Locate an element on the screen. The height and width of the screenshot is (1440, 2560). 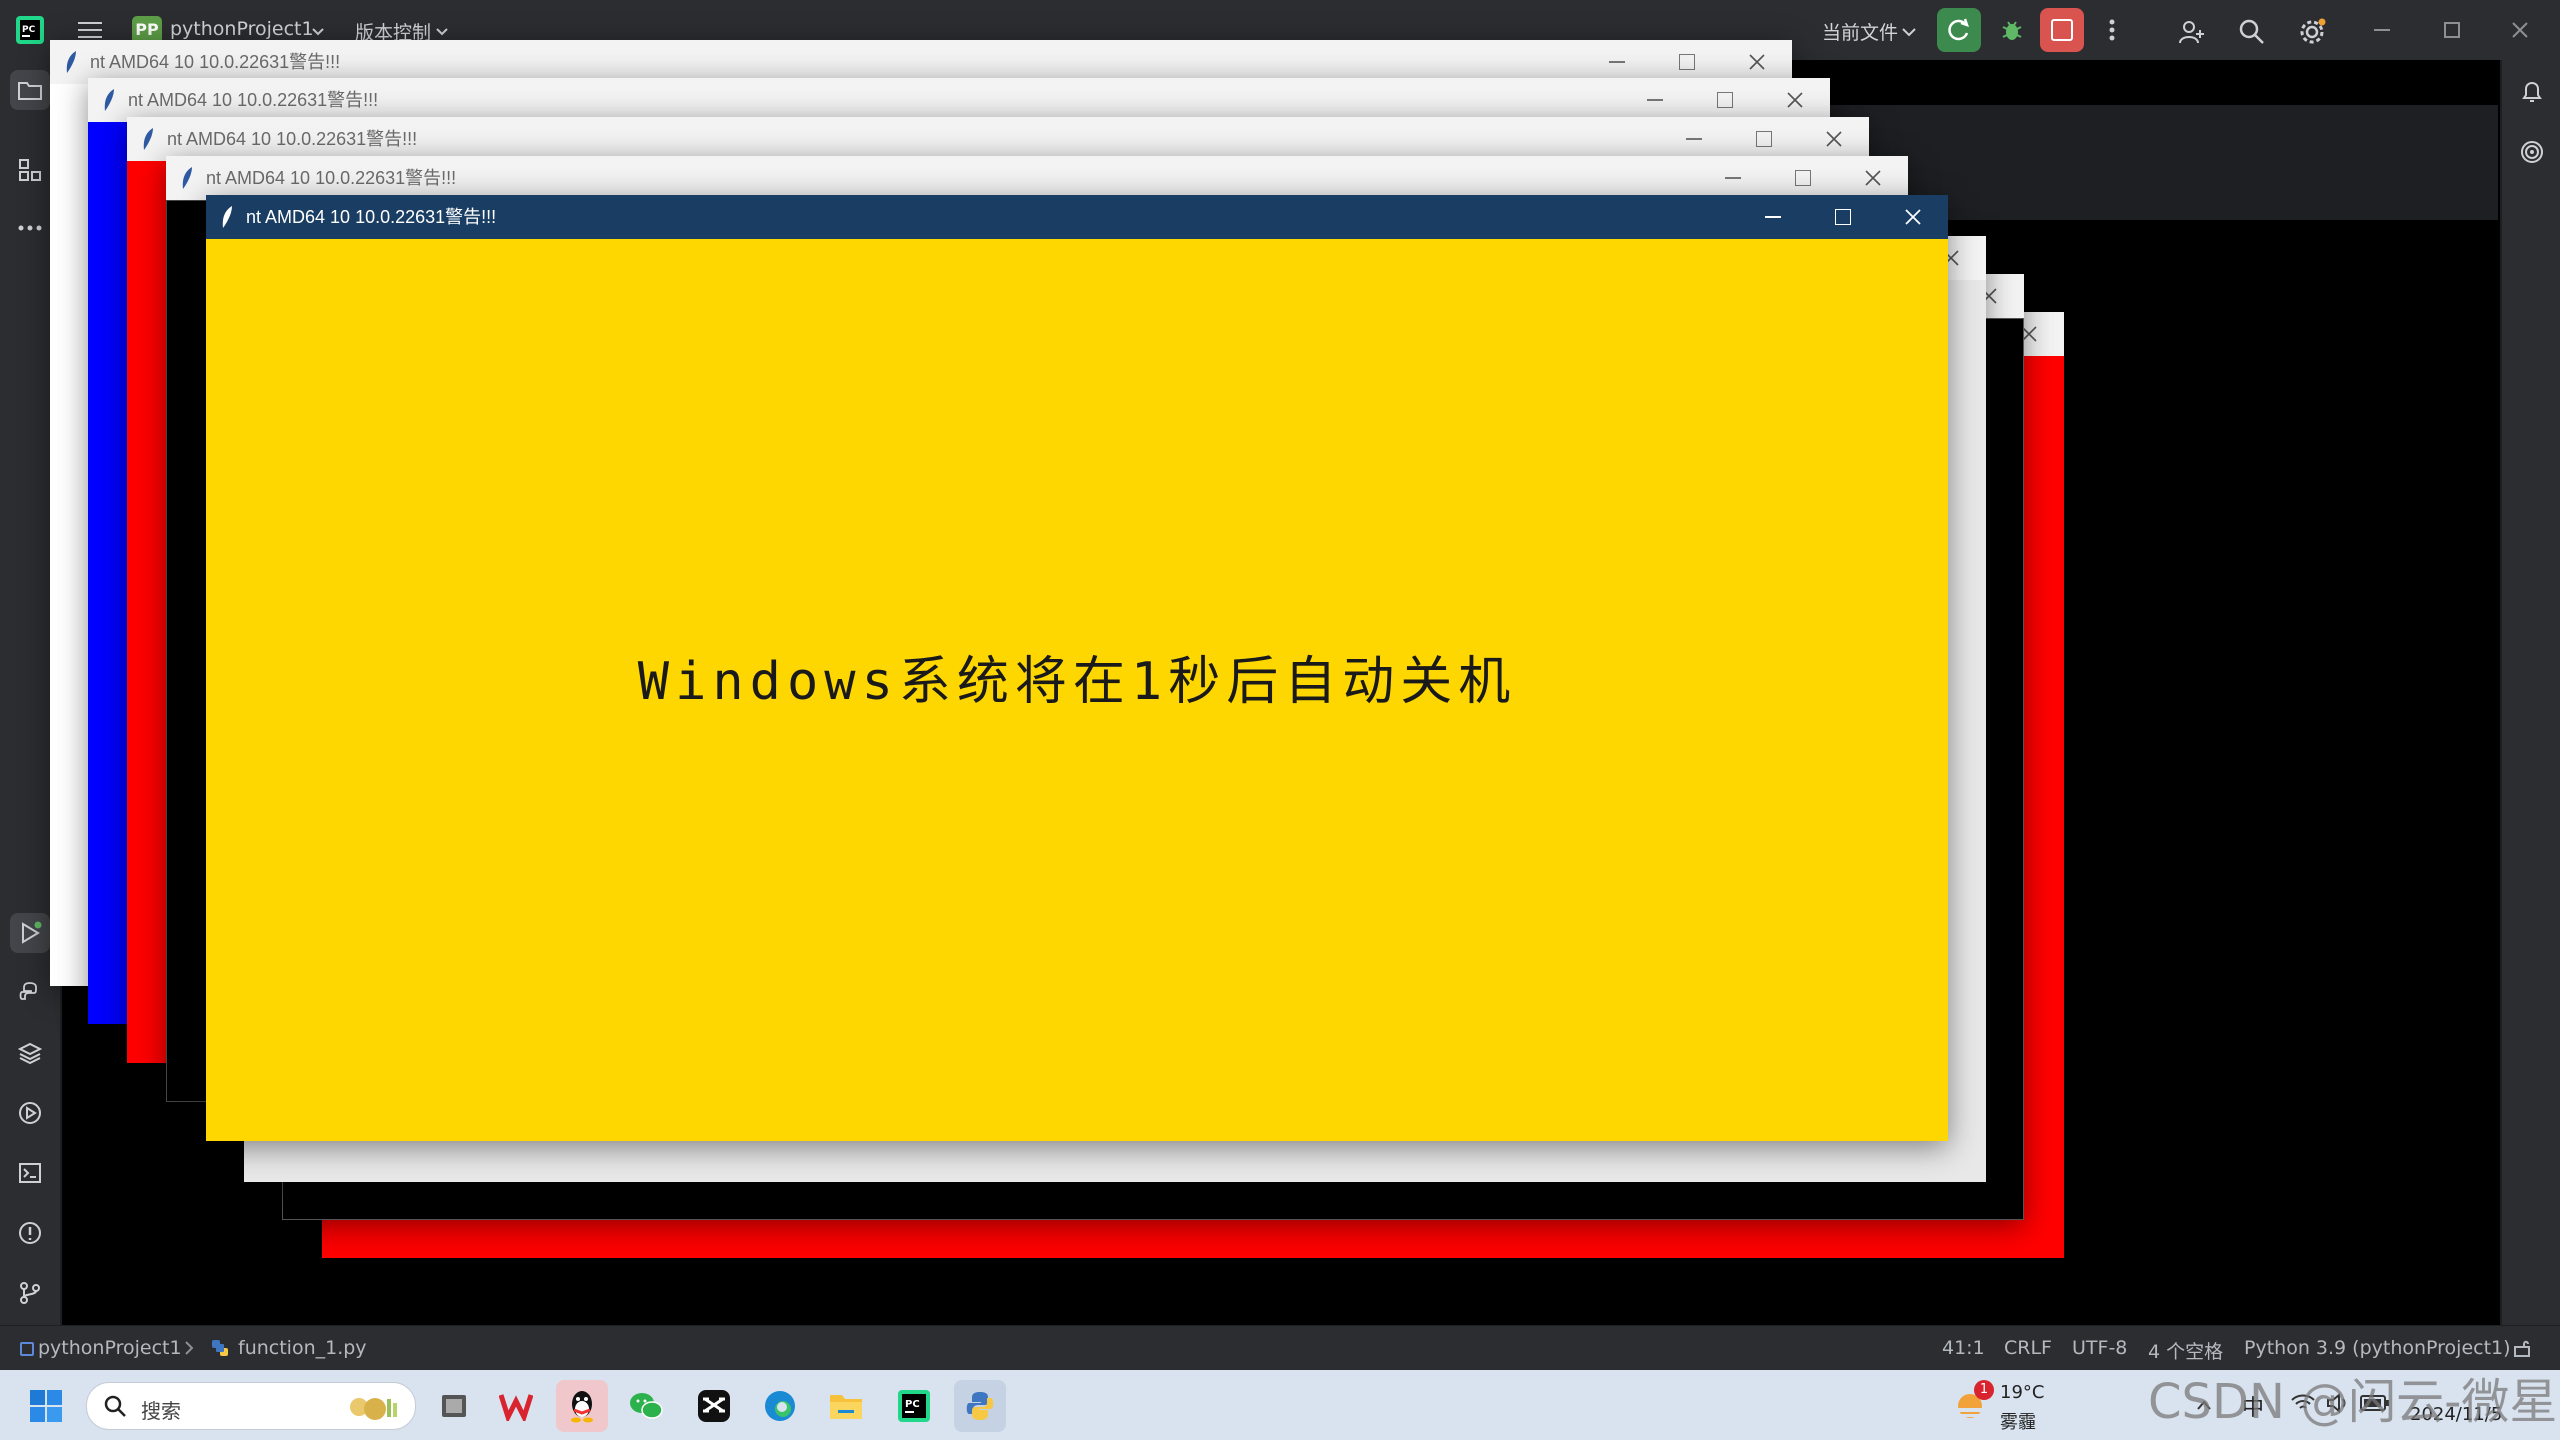
python-file-icon is located at coordinates (220, 1350).